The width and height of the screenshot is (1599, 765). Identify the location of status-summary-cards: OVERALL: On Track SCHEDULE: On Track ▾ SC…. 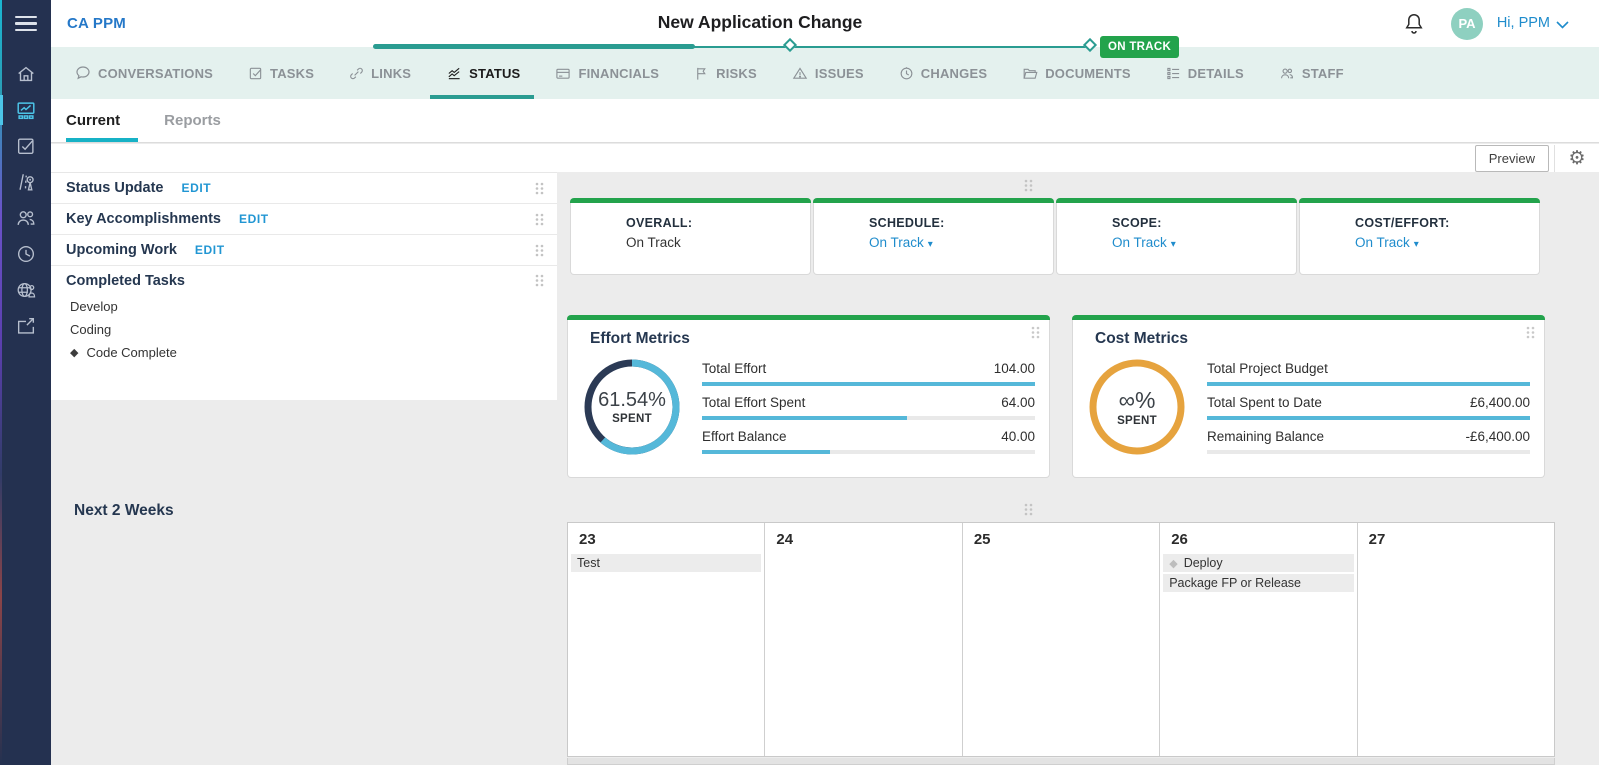
(1055, 236).